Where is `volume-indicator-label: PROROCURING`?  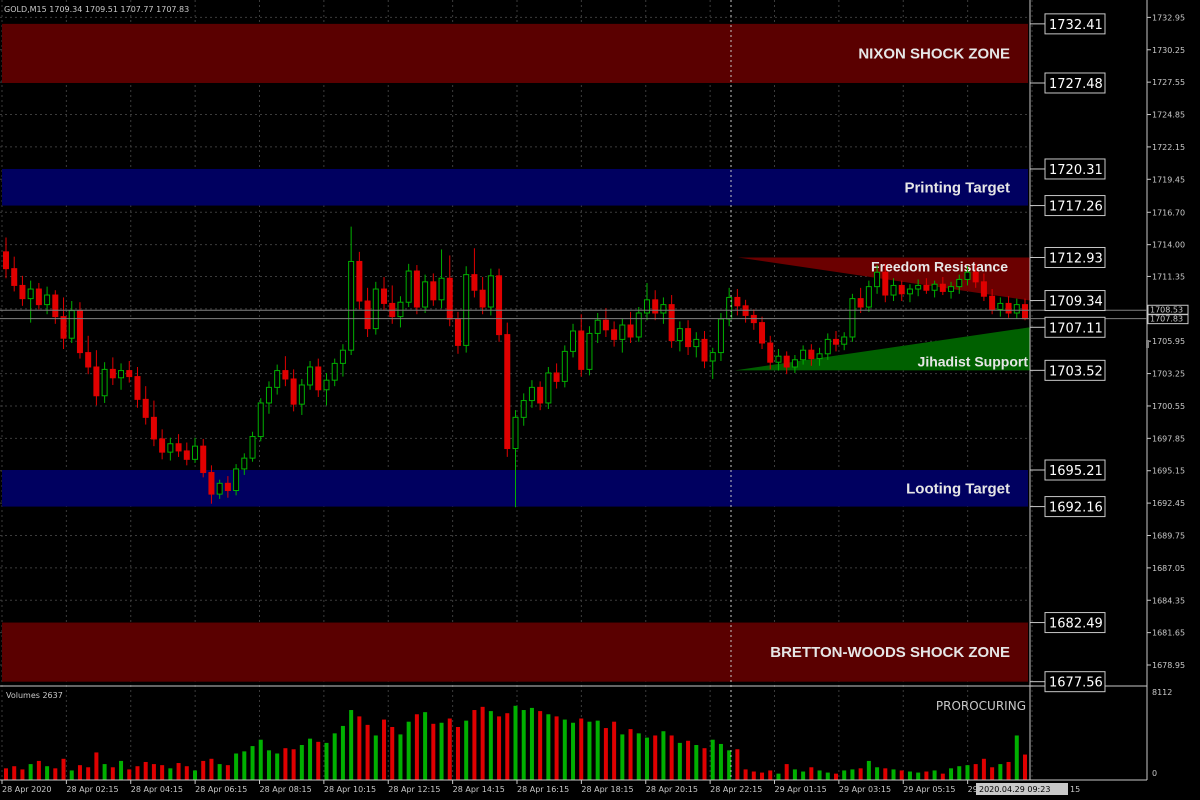
volume-indicator-label: PROROCURING is located at coordinates (981, 706).